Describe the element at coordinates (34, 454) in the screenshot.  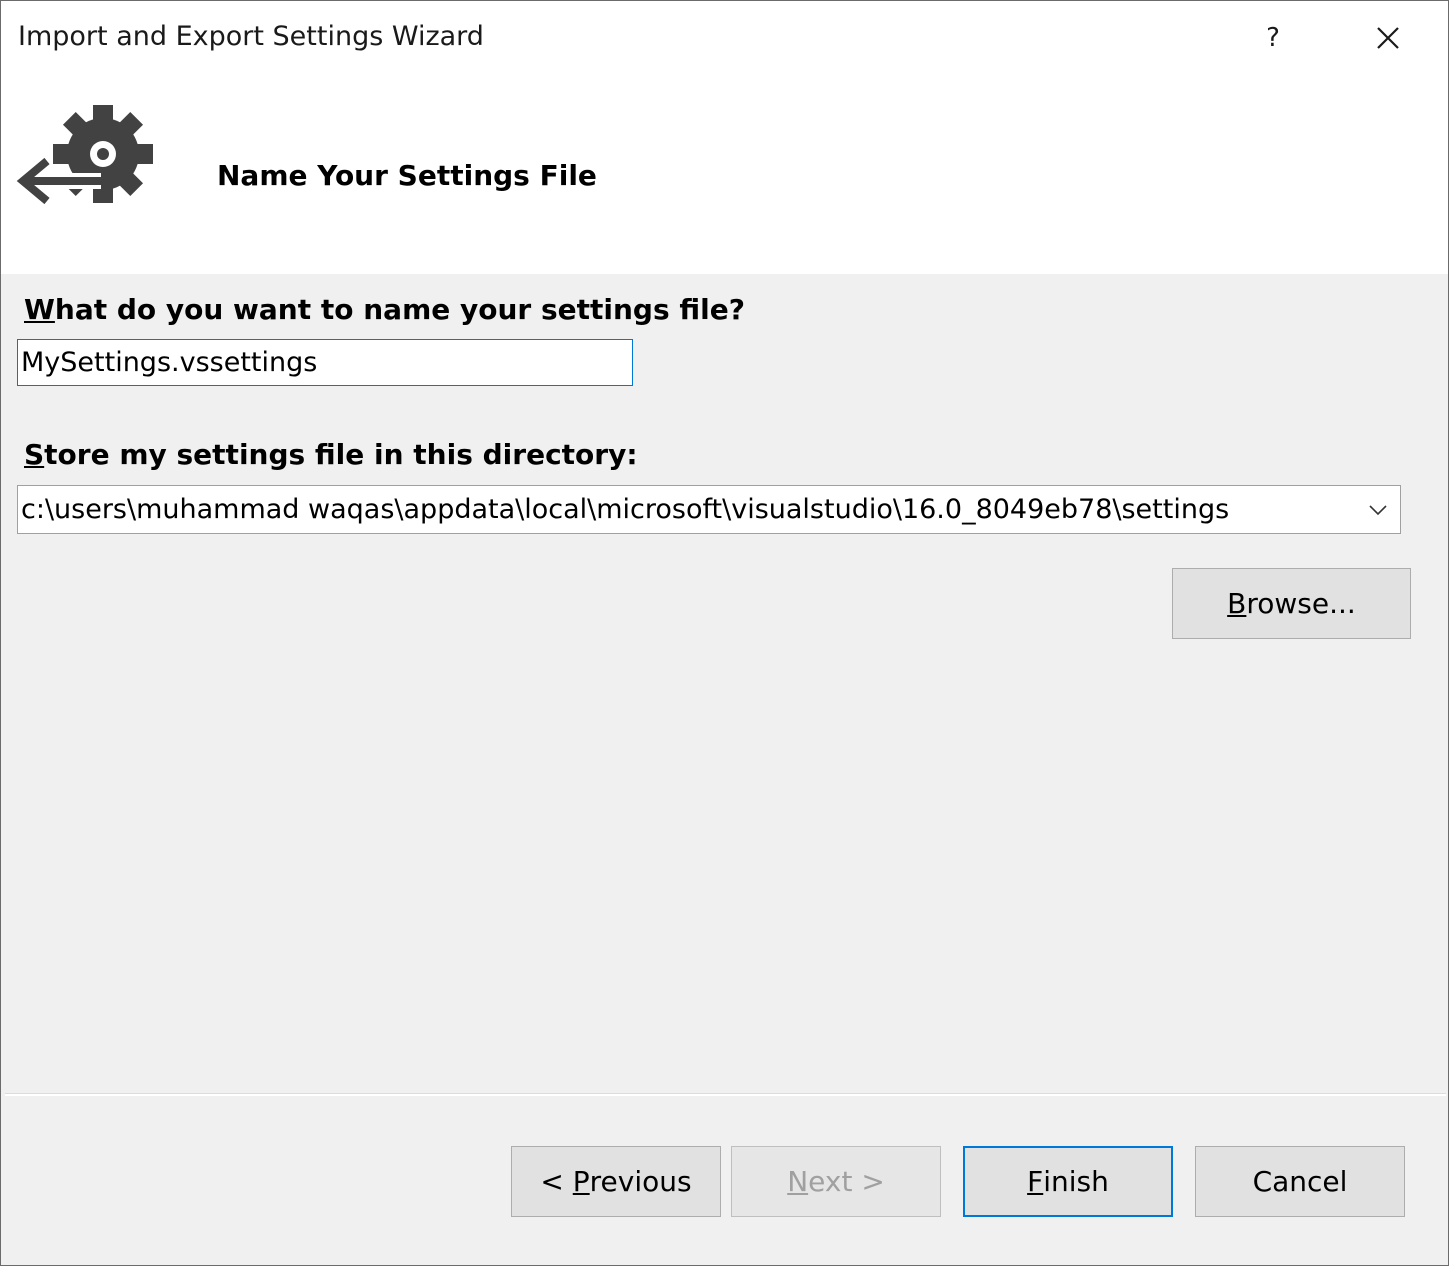
I see `directory-label-accel: S` at that location.